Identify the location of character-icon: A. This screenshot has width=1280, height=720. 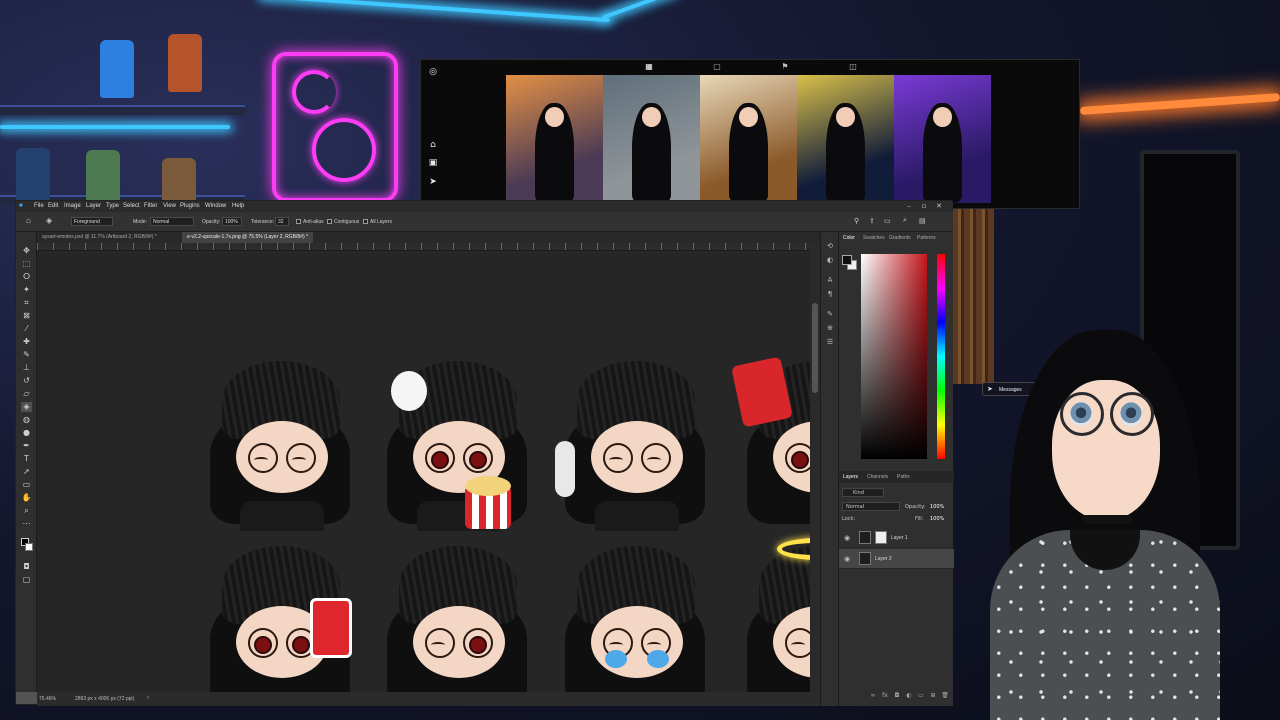
(830, 281).